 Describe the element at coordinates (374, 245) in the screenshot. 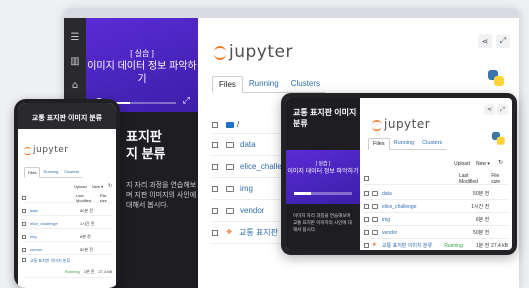

I see `notebook-icon: ❖` at that location.